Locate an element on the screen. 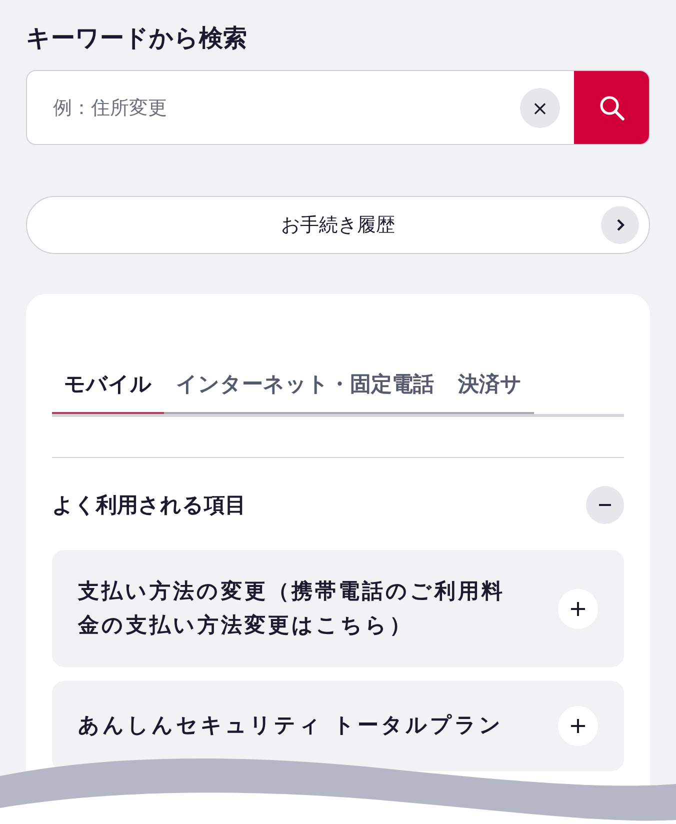 The height and width of the screenshot is (824, 676). item-label: 支払い方法の変更（携帯電話のご利用料金の支払い方法変更はこちら） is located at coordinates (292, 608).